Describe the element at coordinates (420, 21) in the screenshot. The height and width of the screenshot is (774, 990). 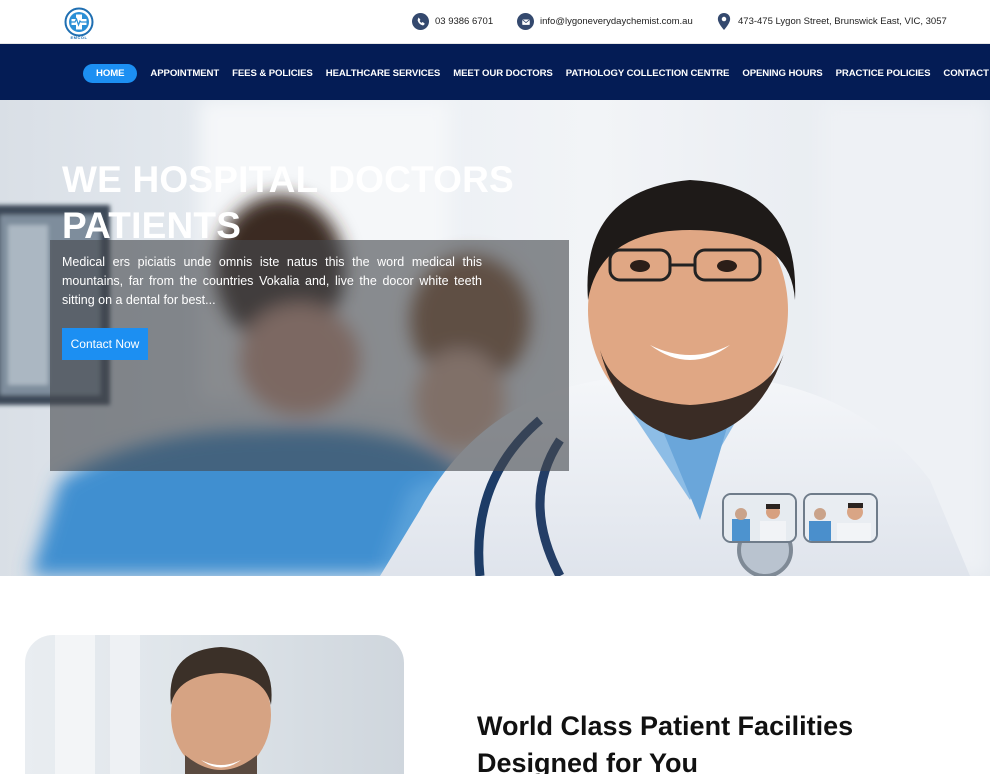
I see `phone-icon` at that location.